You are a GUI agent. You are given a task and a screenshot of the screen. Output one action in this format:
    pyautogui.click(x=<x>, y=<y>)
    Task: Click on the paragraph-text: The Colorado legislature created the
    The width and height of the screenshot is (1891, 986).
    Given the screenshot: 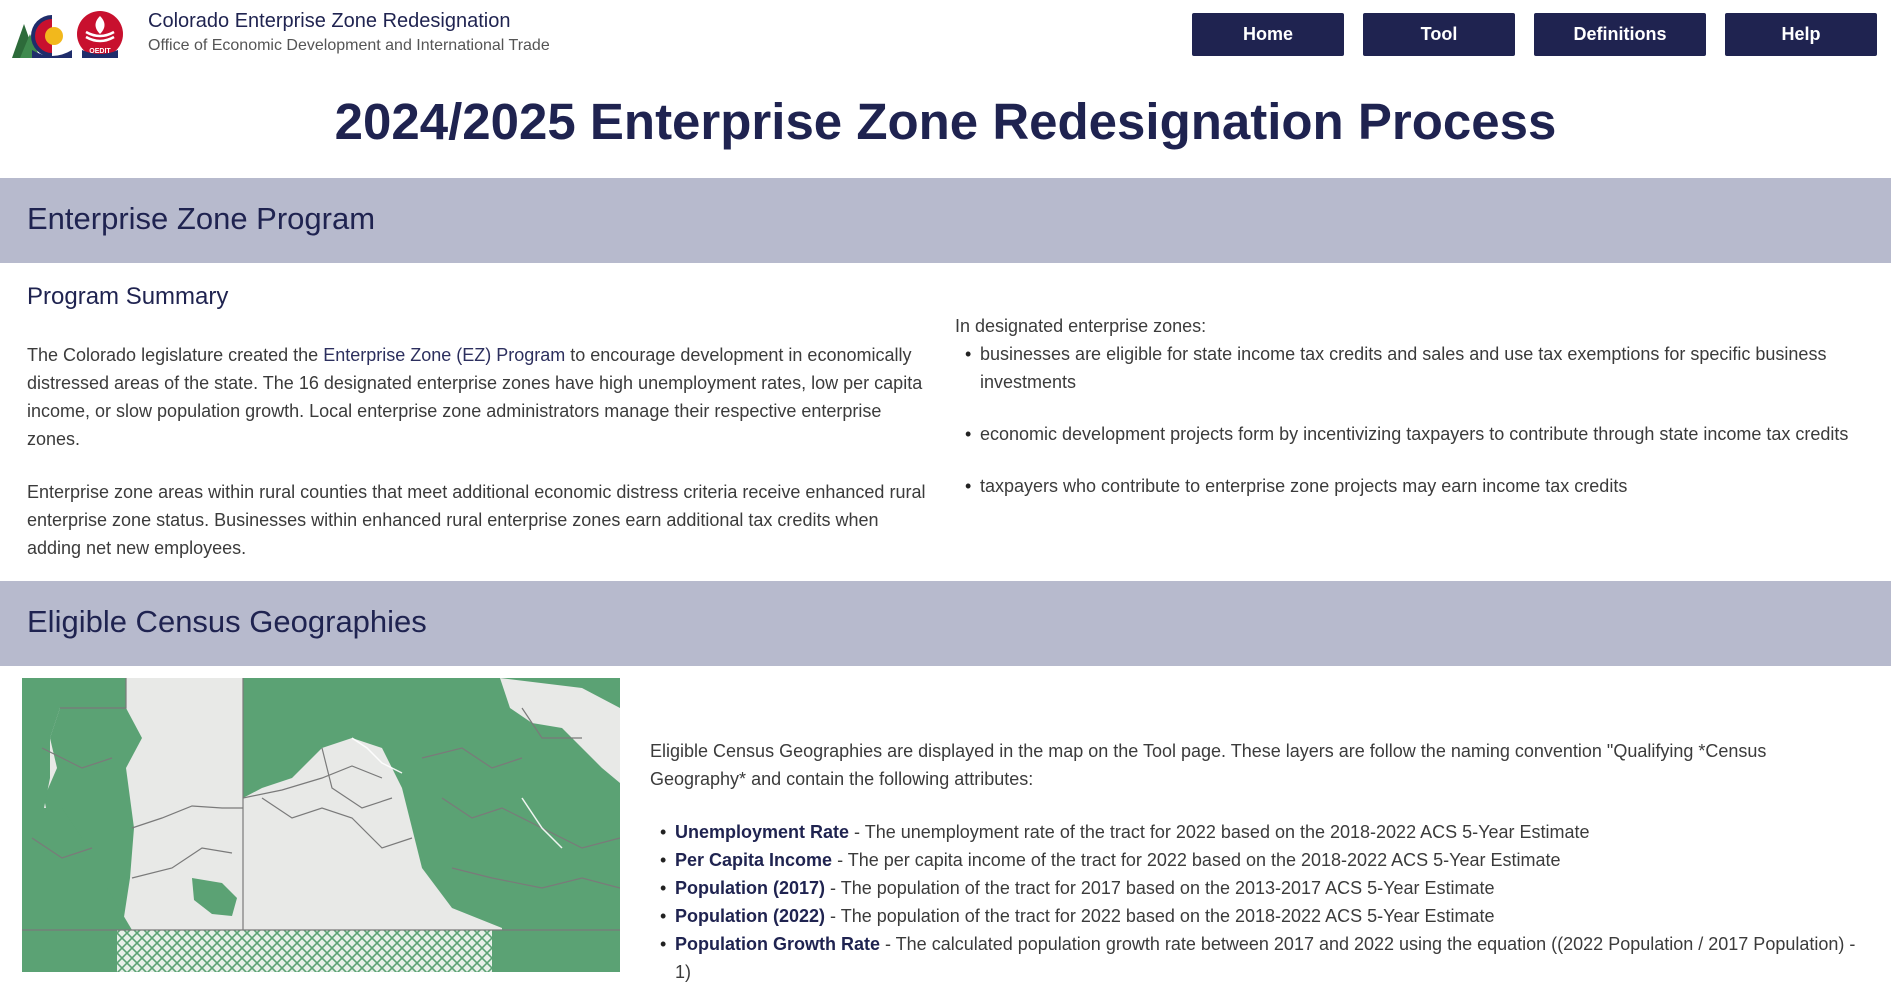 What is the action you would take?
    pyautogui.click(x=175, y=355)
    